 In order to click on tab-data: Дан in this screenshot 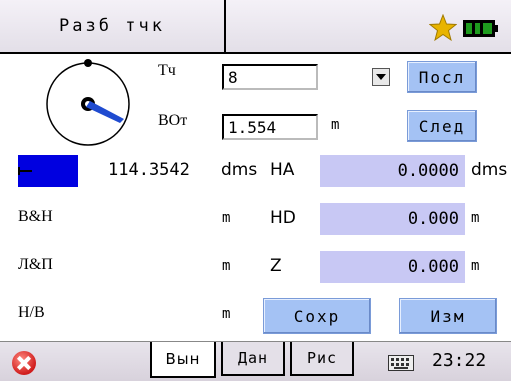, I will do `click(253, 359)`.